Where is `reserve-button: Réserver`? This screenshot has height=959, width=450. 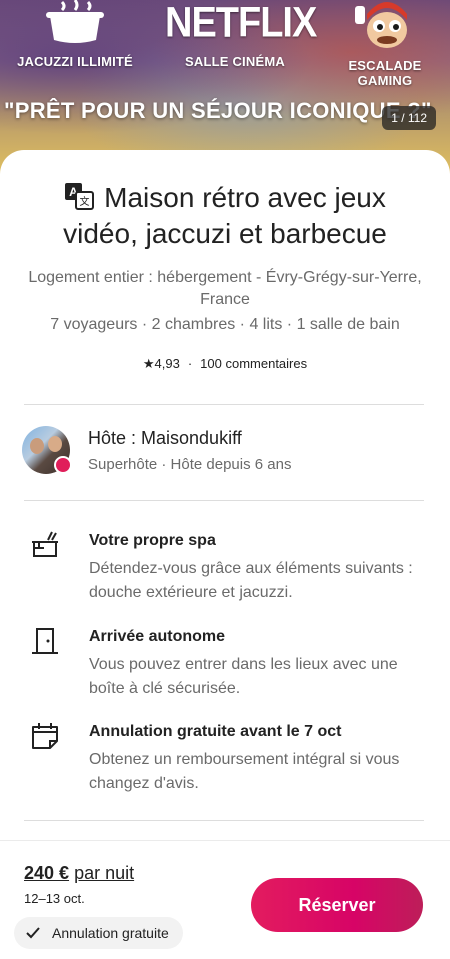
reserve-button: Réserver is located at coordinates (337, 905).